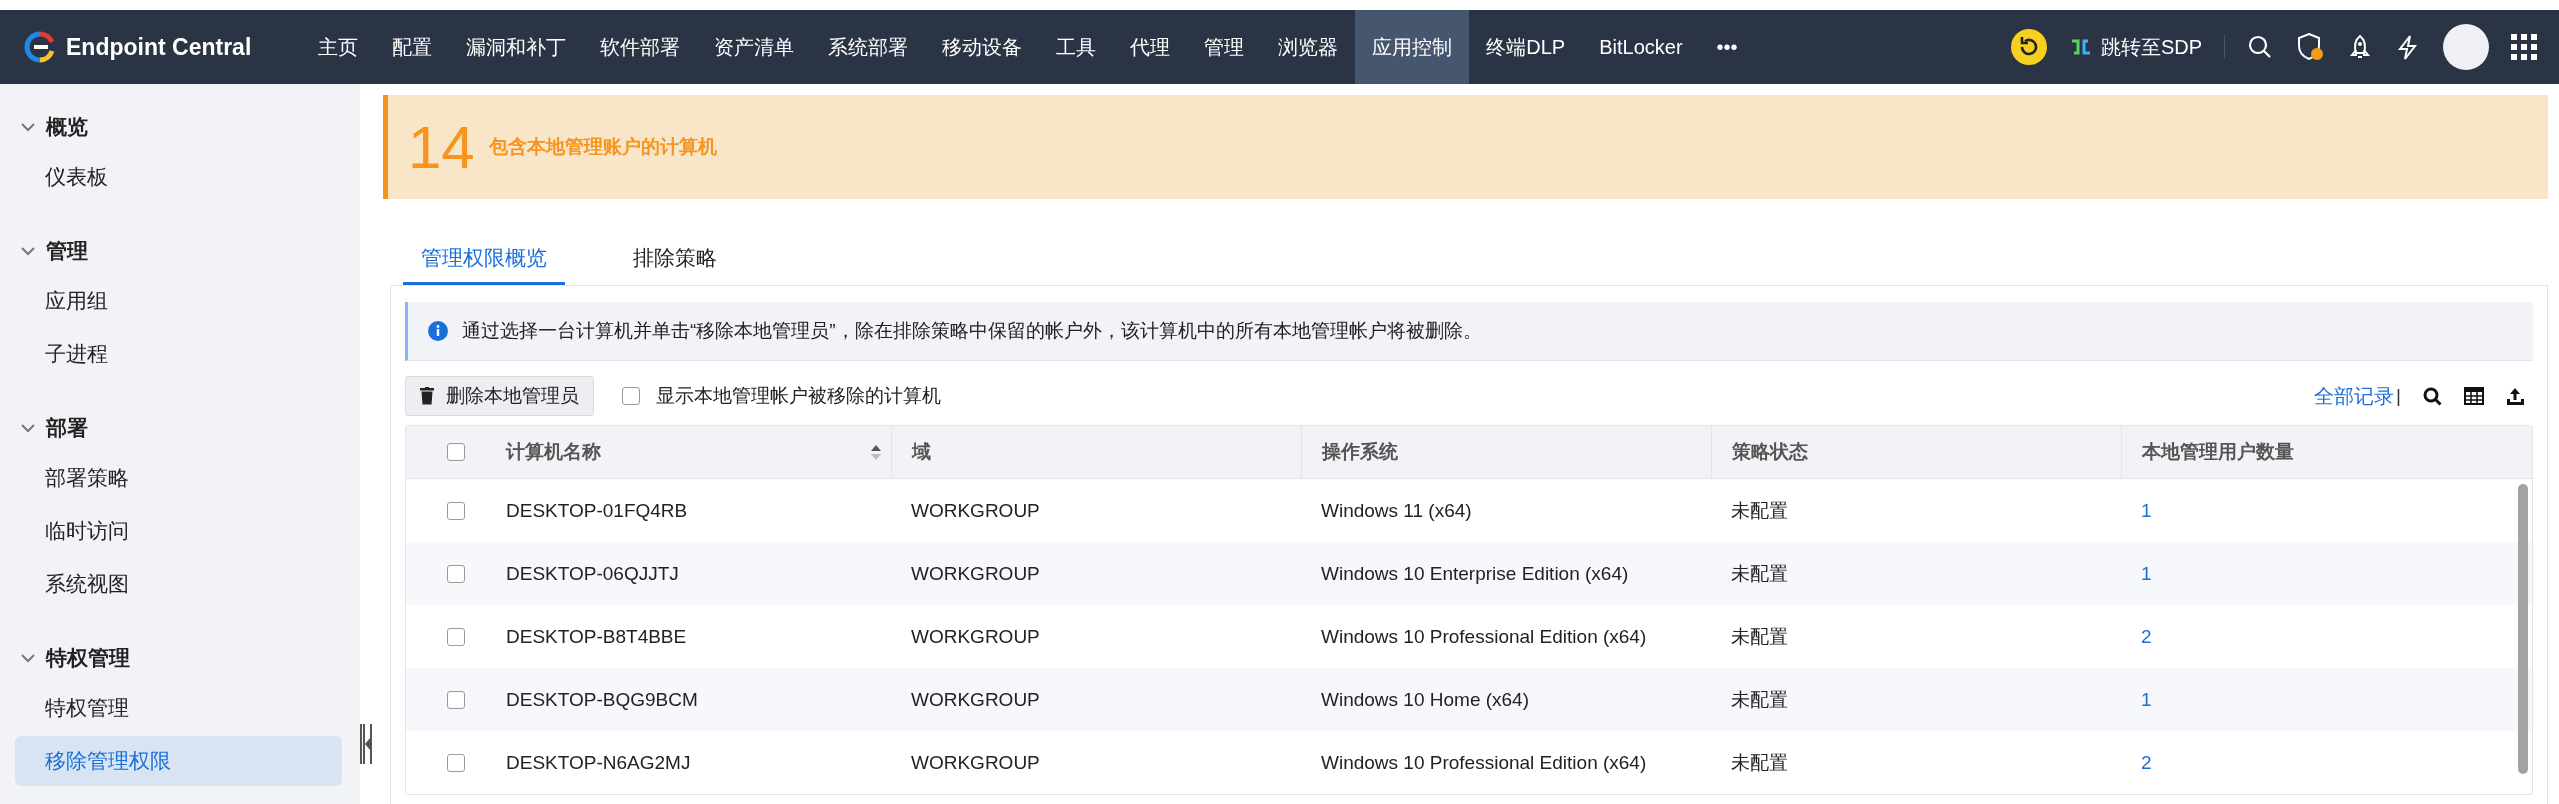  I want to click on sidebar-item: 特权管理, so click(178, 708).